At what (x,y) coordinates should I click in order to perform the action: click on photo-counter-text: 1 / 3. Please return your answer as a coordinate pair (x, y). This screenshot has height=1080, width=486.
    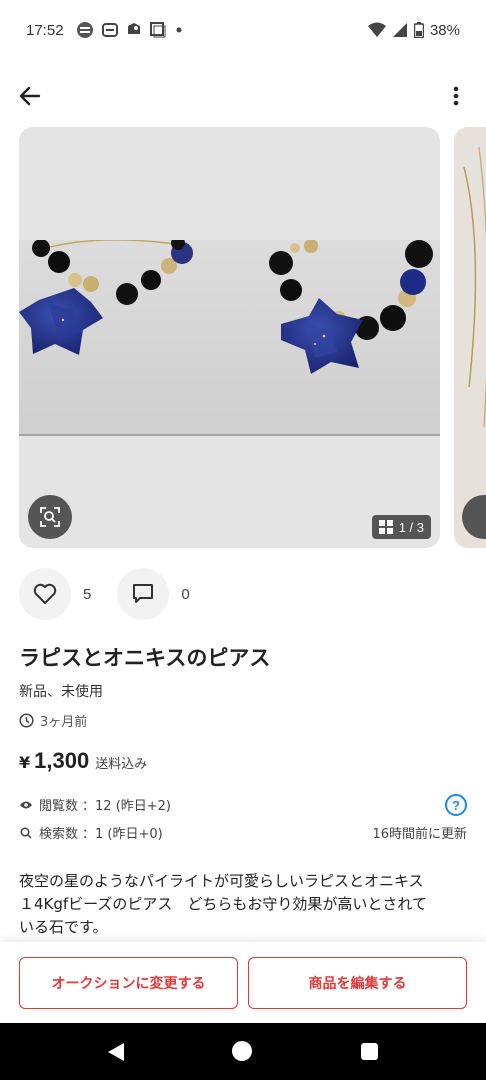
    Looking at the image, I should click on (411, 527).